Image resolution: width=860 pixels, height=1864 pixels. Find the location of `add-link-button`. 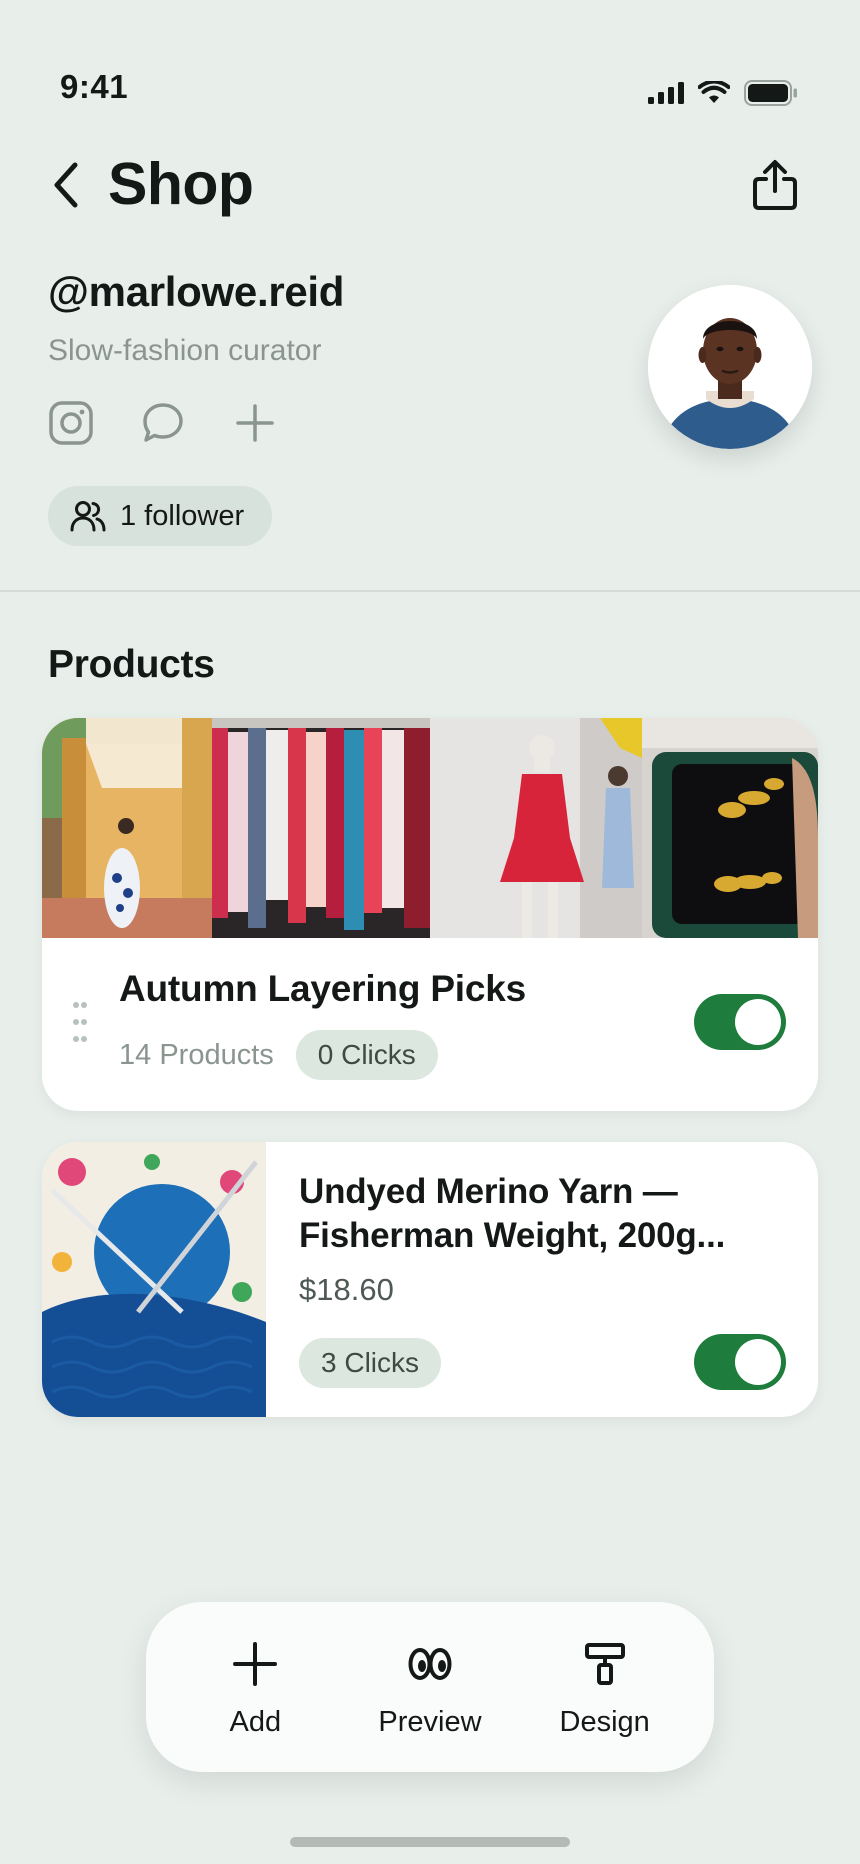

add-link-button is located at coordinates (255, 423).